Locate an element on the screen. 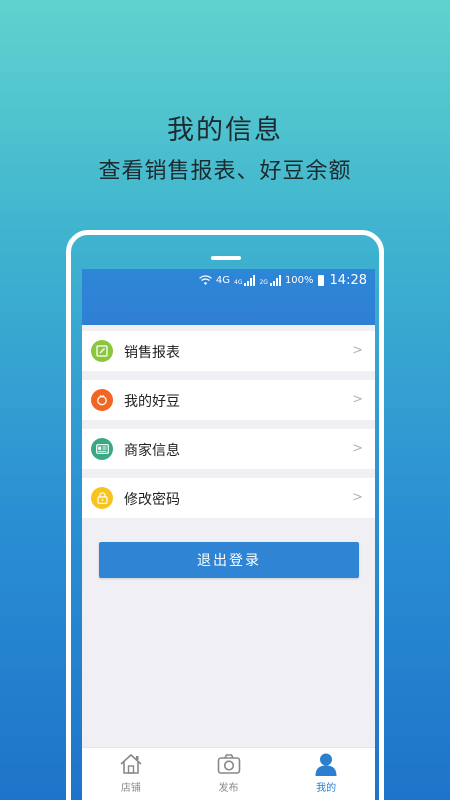  edit-icon is located at coordinates (102, 351).